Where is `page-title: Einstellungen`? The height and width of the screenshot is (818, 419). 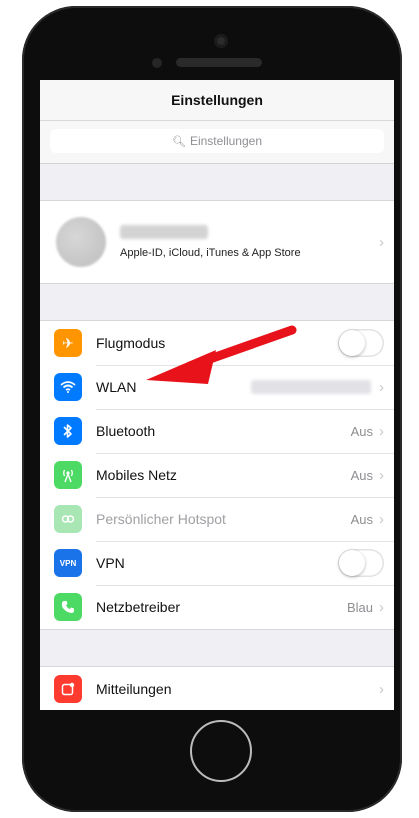
page-title: Einstellungen is located at coordinates (217, 100).